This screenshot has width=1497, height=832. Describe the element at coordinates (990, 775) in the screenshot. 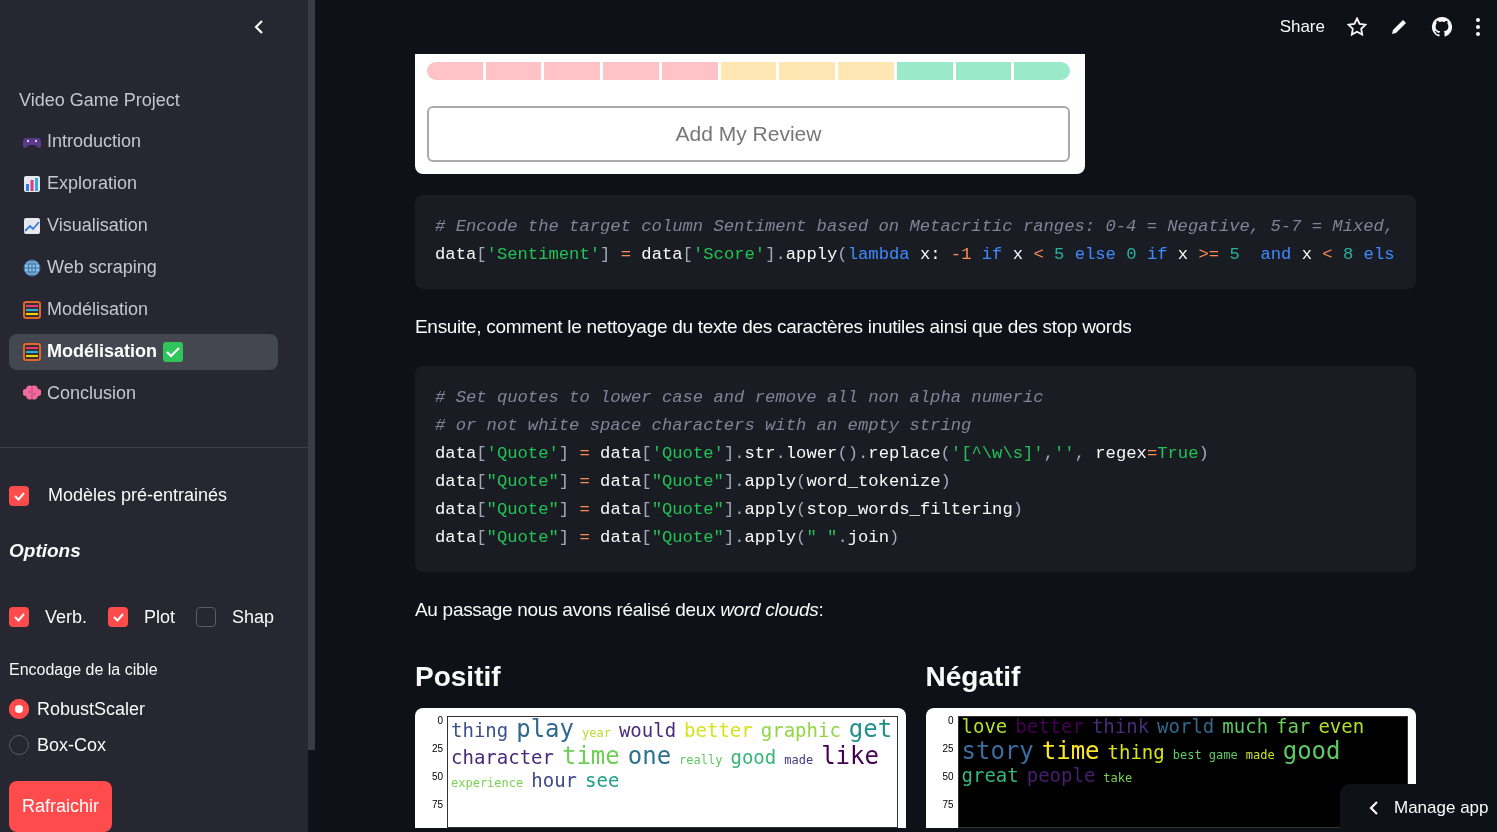

I see `cloud-word: great` at that location.